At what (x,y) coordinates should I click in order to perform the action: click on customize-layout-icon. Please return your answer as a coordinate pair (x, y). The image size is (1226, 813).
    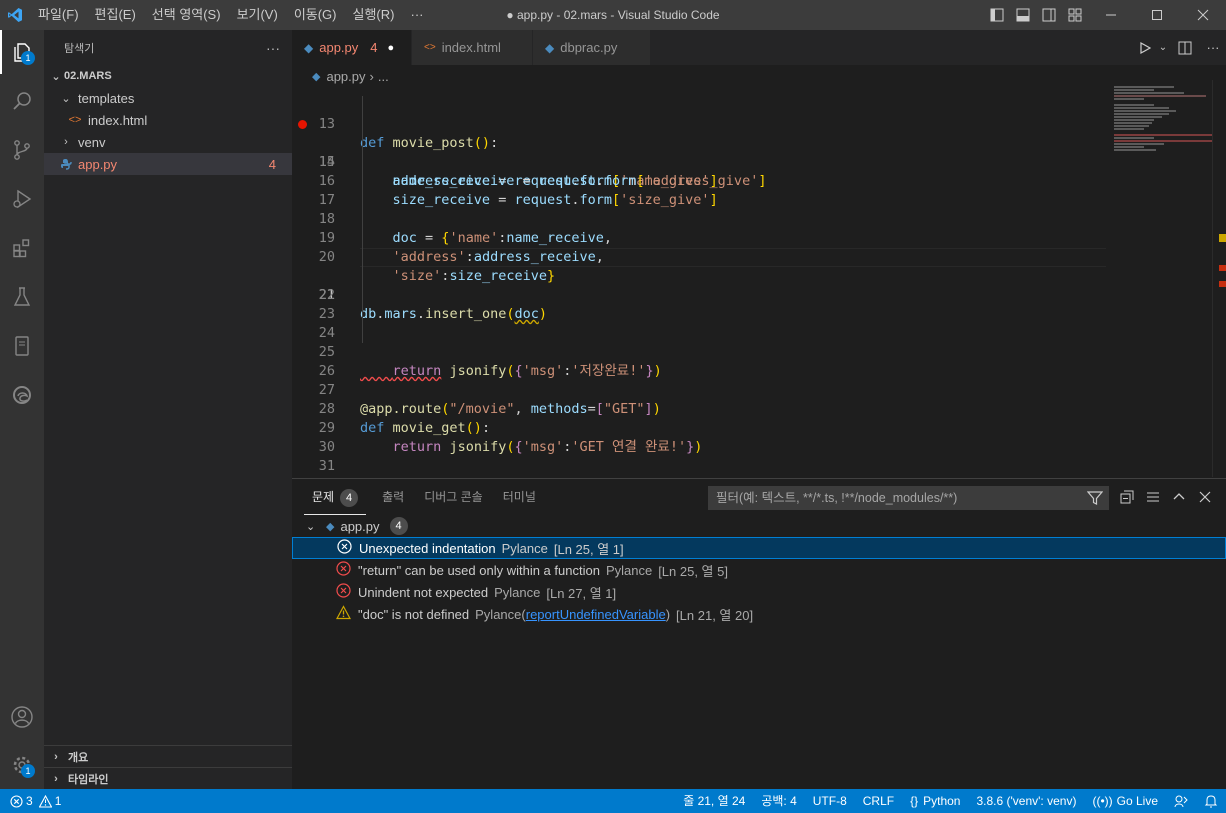
    Looking at the image, I should click on (1075, 15).